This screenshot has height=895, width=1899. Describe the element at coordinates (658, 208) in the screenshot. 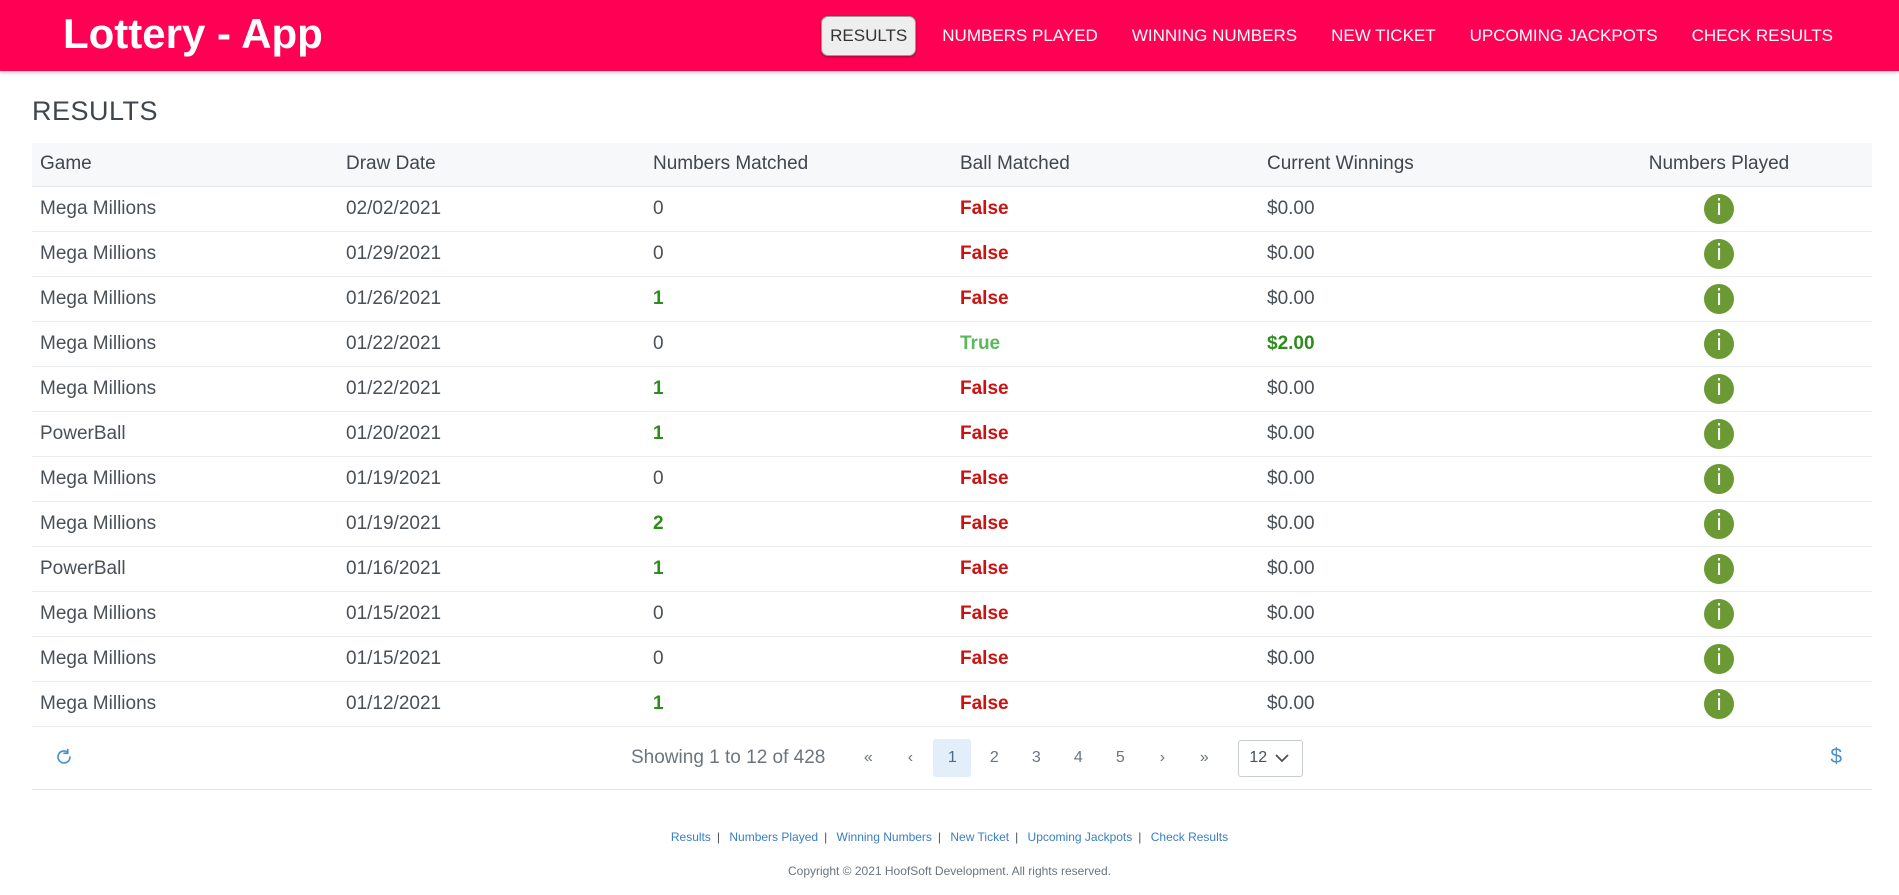

I see `cell-numbers-matched-value: 0` at that location.